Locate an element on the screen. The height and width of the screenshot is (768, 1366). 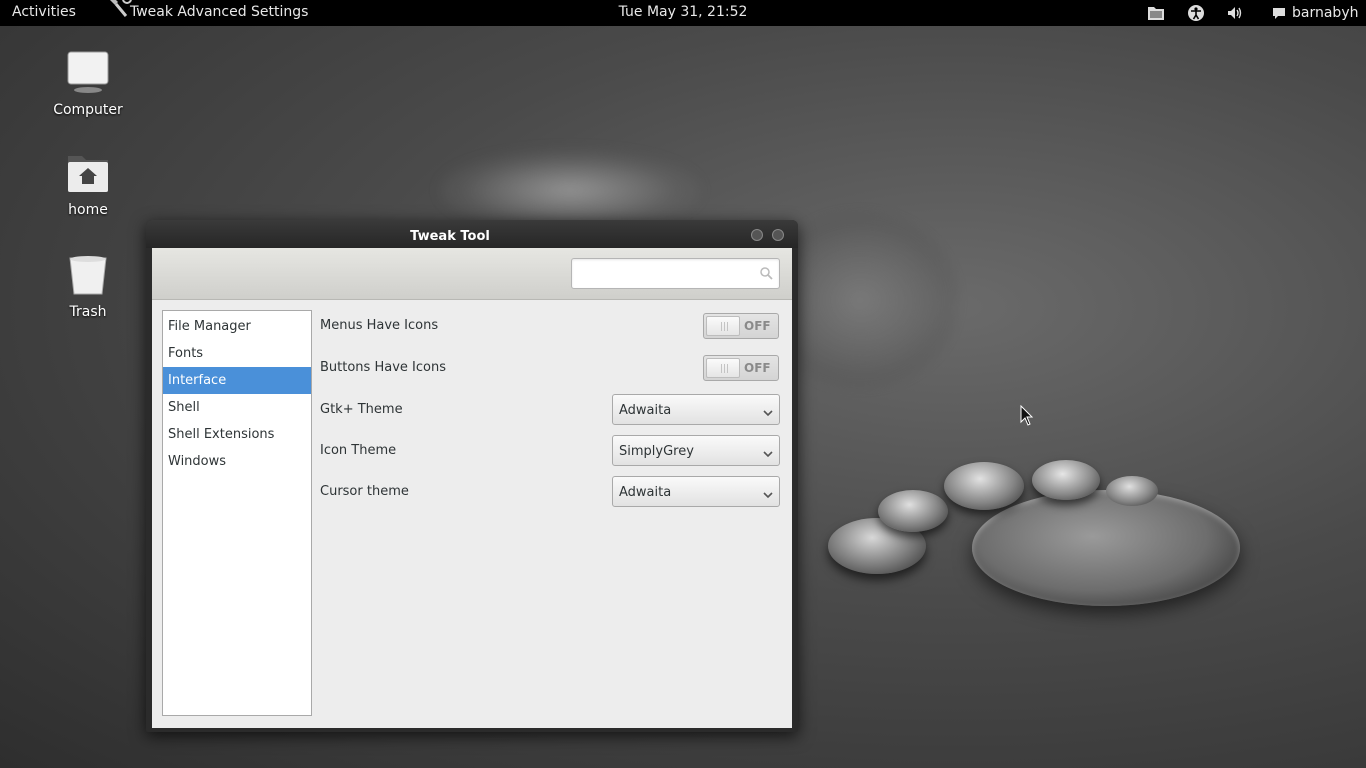
sidebar-item-shell-extensions: Shell Extensions is located at coordinates (237, 434).